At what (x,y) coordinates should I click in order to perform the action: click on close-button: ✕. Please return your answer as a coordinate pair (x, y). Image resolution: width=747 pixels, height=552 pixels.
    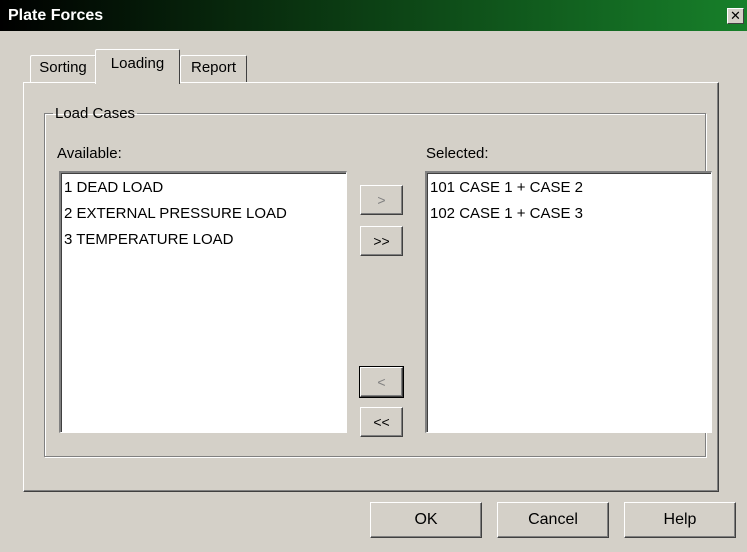
    Looking at the image, I should click on (735, 16).